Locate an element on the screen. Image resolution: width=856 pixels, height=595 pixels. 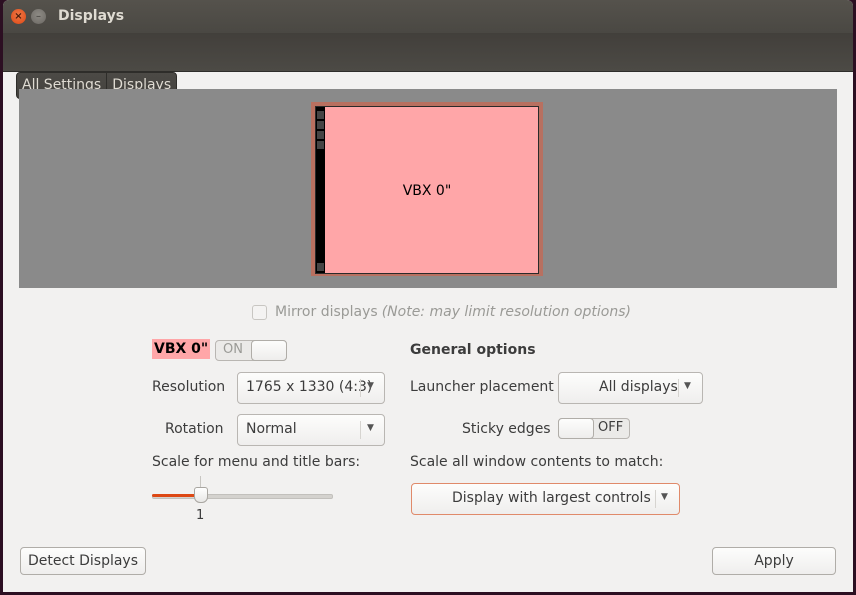
monitor-preview: VBX 0" is located at coordinates (427, 189).